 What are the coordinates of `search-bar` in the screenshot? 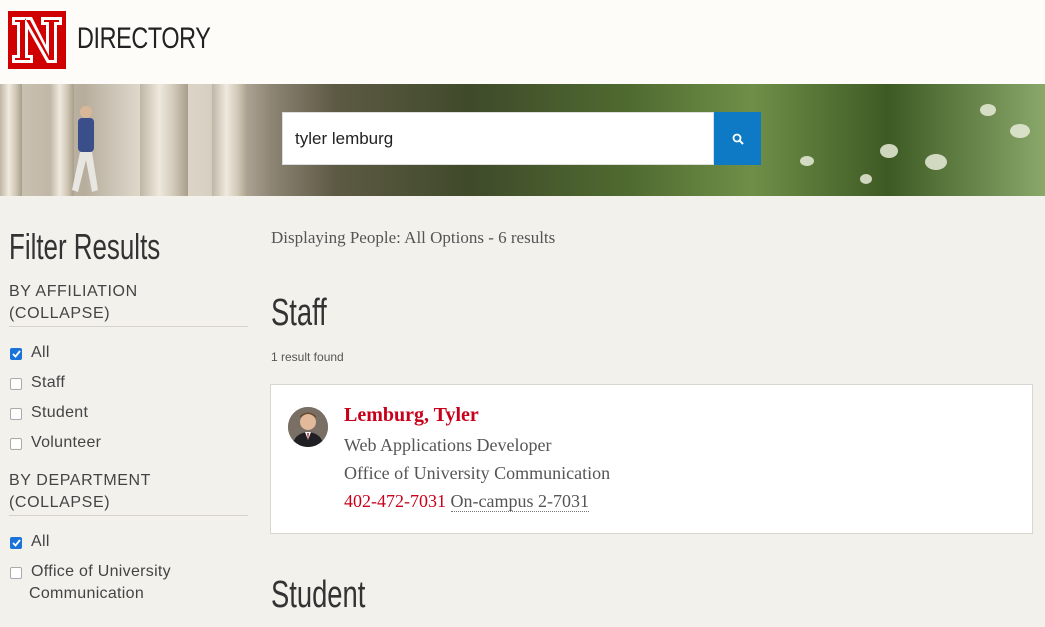 It's located at (521, 138).